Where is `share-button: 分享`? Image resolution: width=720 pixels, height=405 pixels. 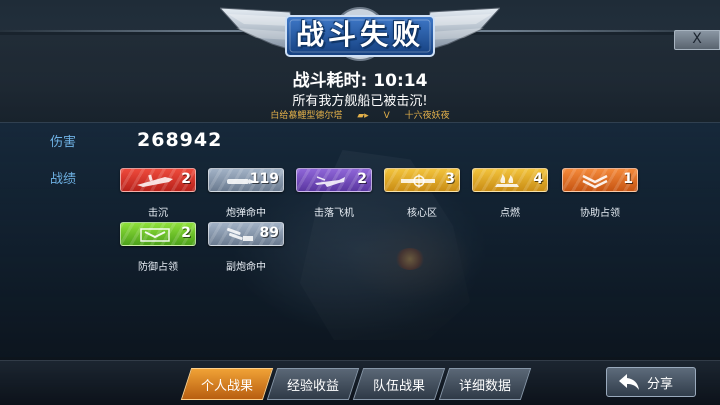
share-button: 分享 is located at coordinates (651, 382).